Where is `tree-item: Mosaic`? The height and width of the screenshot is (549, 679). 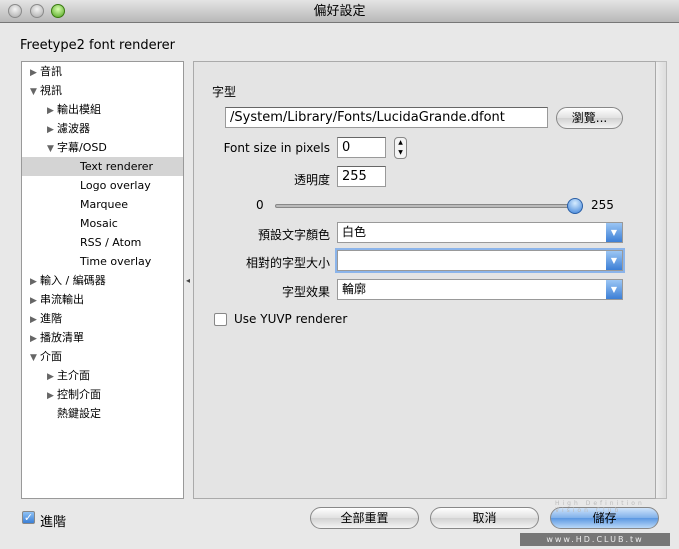 tree-item: Mosaic is located at coordinates (91, 223).